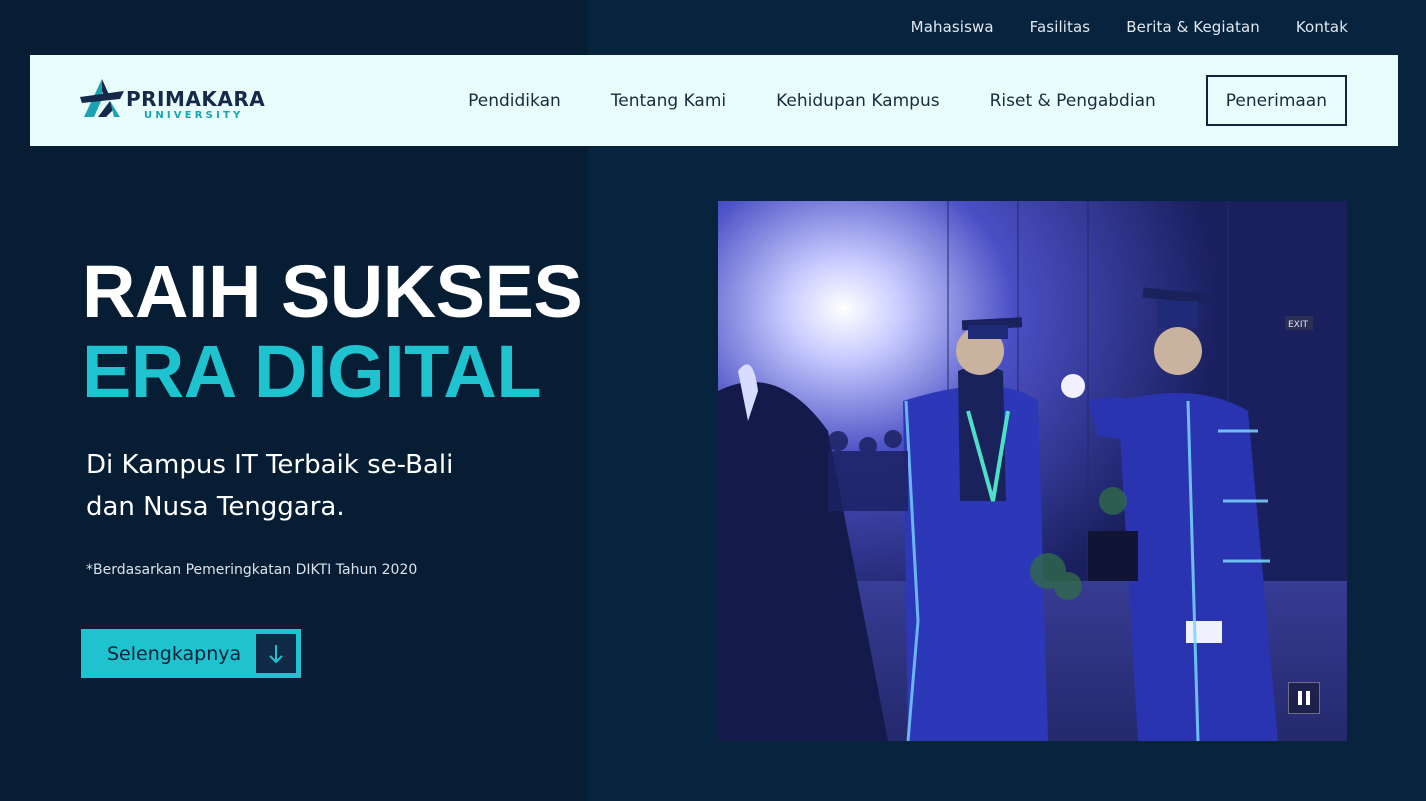  I want to click on nav-pendidikan: Pendidikan, so click(514, 101).